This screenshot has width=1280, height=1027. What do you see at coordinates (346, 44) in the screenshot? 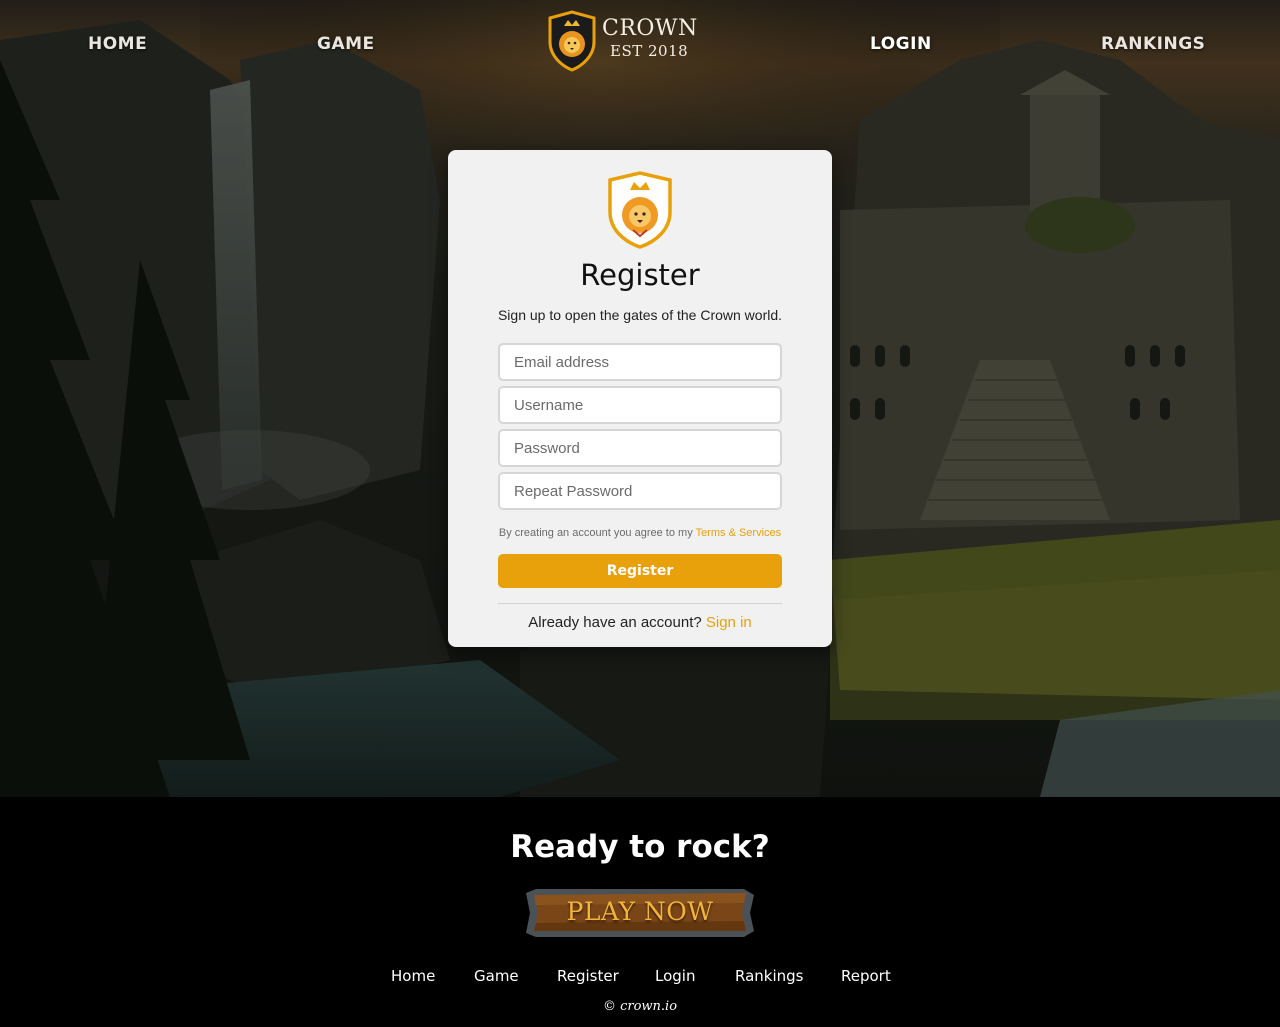
I see `nav-game: GAME` at bounding box center [346, 44].